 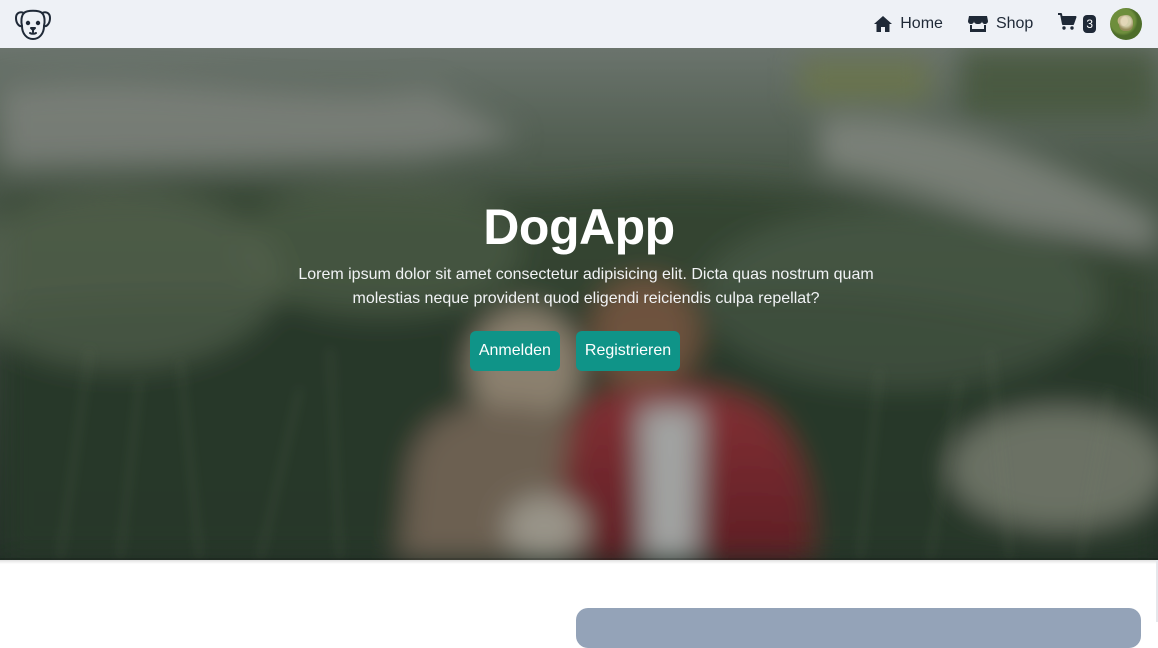 I want to click on cart-button: 3, so click(x=1076, y=24).